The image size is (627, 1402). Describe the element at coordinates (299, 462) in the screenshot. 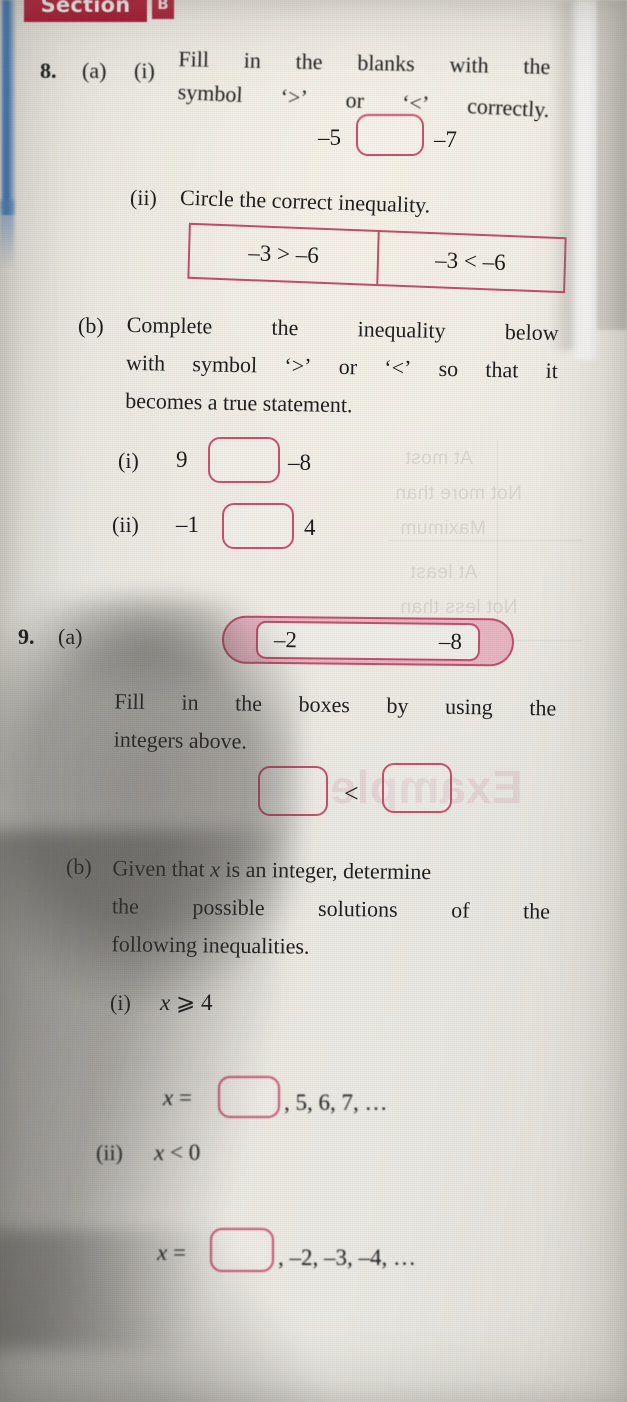

I see `q8b-i-right-operand: –8` at that location.